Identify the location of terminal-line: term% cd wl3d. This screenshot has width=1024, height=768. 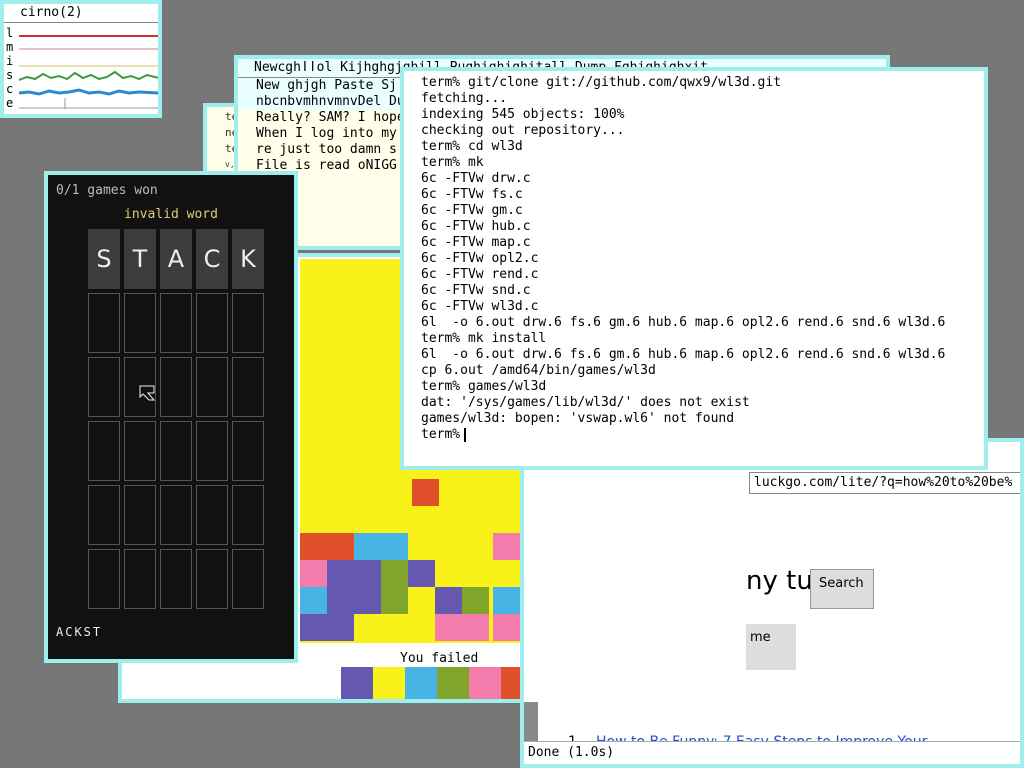
(472, 146).